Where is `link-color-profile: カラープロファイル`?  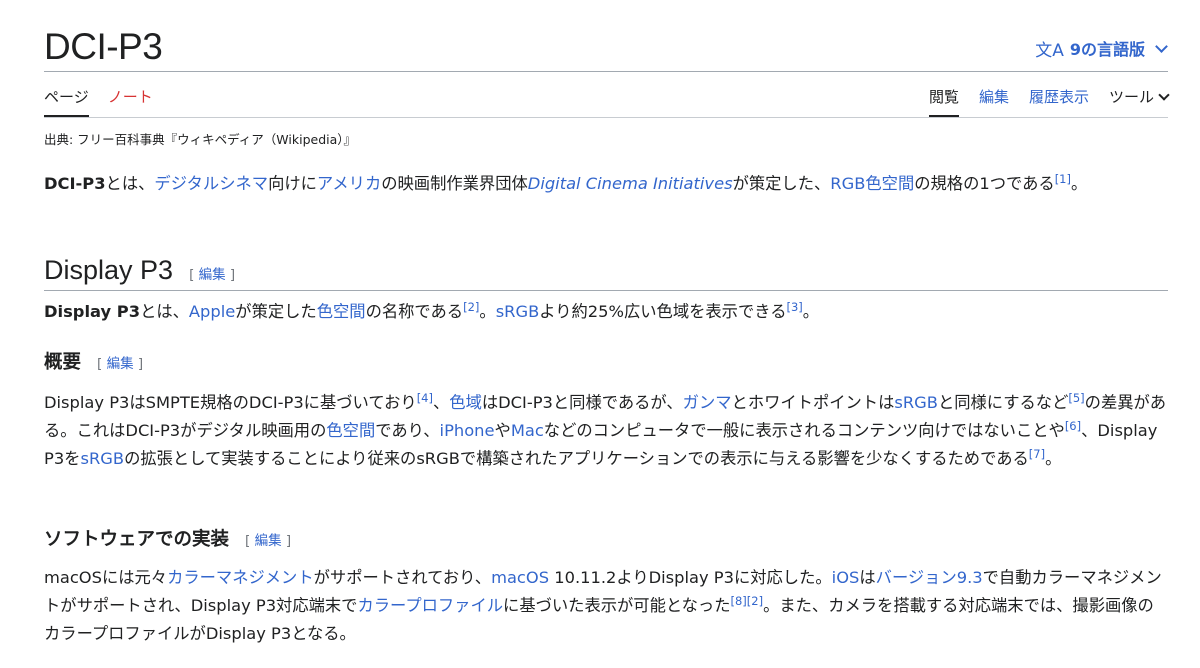 link-color-profile: カラープロファイル is located at coordinates (430, 605).